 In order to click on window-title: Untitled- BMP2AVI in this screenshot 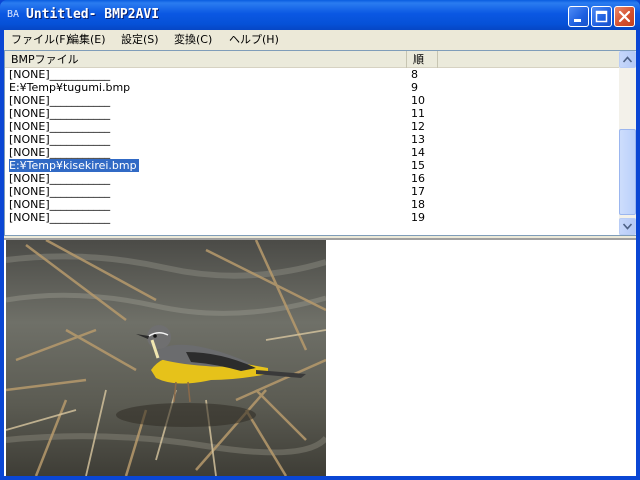, I will do `click(93, 14)`.